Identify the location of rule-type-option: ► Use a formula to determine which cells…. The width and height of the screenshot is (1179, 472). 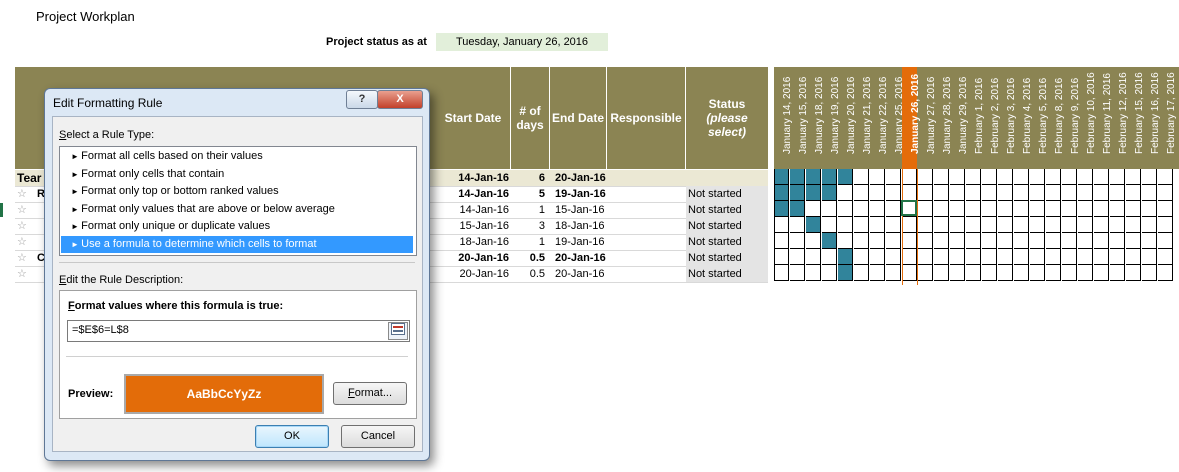
(237, 244).